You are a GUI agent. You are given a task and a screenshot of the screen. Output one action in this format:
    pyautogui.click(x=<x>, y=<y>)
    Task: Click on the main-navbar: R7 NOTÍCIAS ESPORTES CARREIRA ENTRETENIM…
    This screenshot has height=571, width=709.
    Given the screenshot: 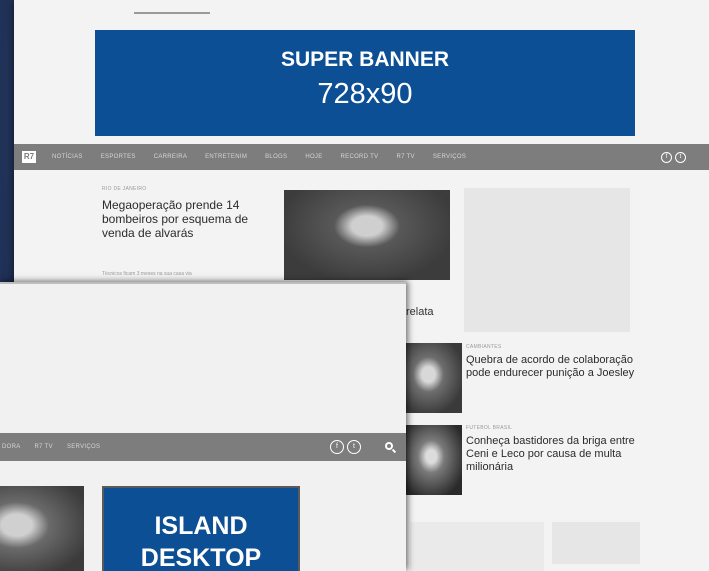 What is the action you would take?
    pyautogui.click(x=361, y=157)
    